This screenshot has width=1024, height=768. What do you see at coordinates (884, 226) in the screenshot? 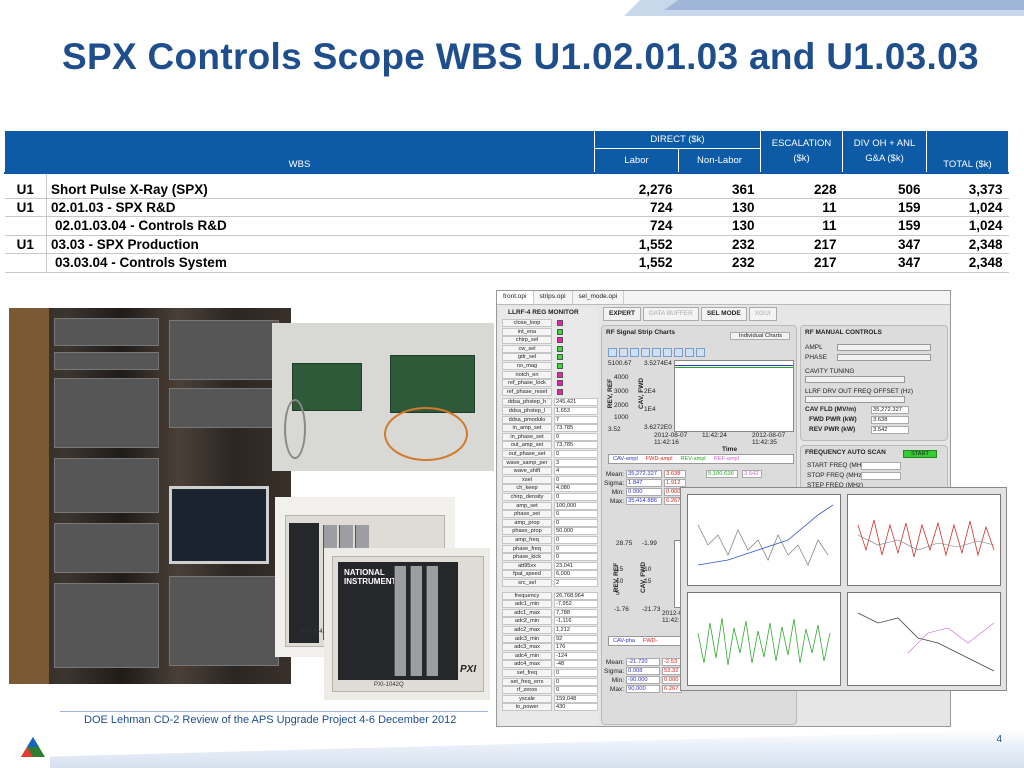
I see `div-oh-cell: 159` at bounding box center [884, 226].